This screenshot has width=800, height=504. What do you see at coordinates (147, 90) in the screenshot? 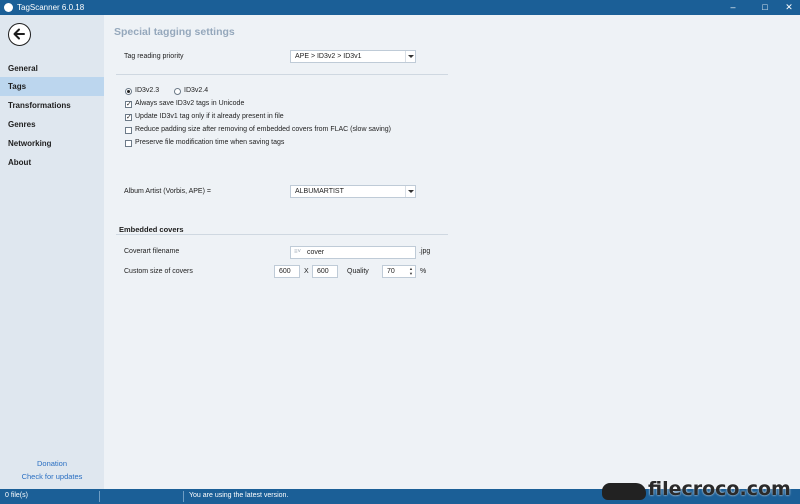
I see `radio-id3v23-label: ID3v2.3` at bounding box center [147, 90].